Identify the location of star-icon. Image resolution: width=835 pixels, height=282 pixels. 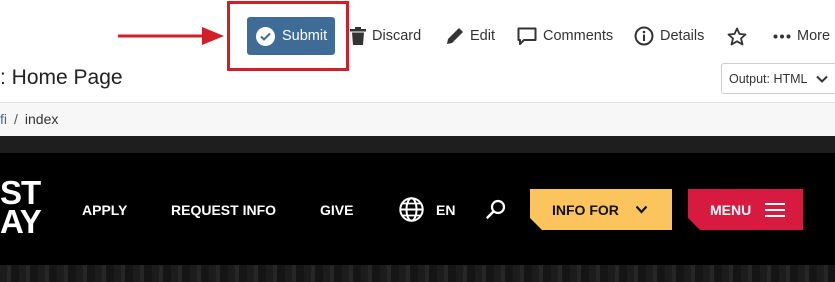
(737, 36).